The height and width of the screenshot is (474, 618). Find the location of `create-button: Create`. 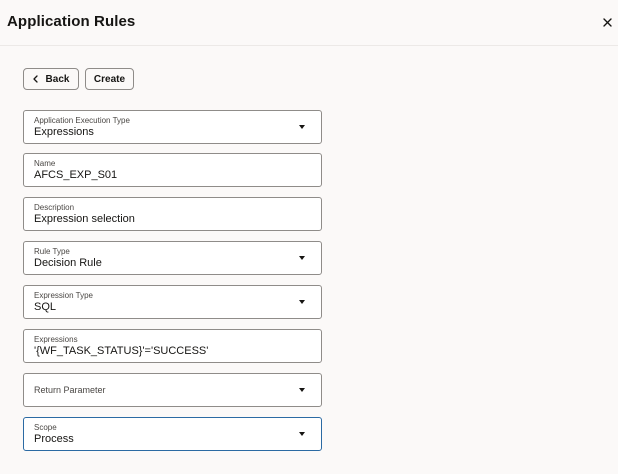

create-button: Create is located at coordinates (109, 79).